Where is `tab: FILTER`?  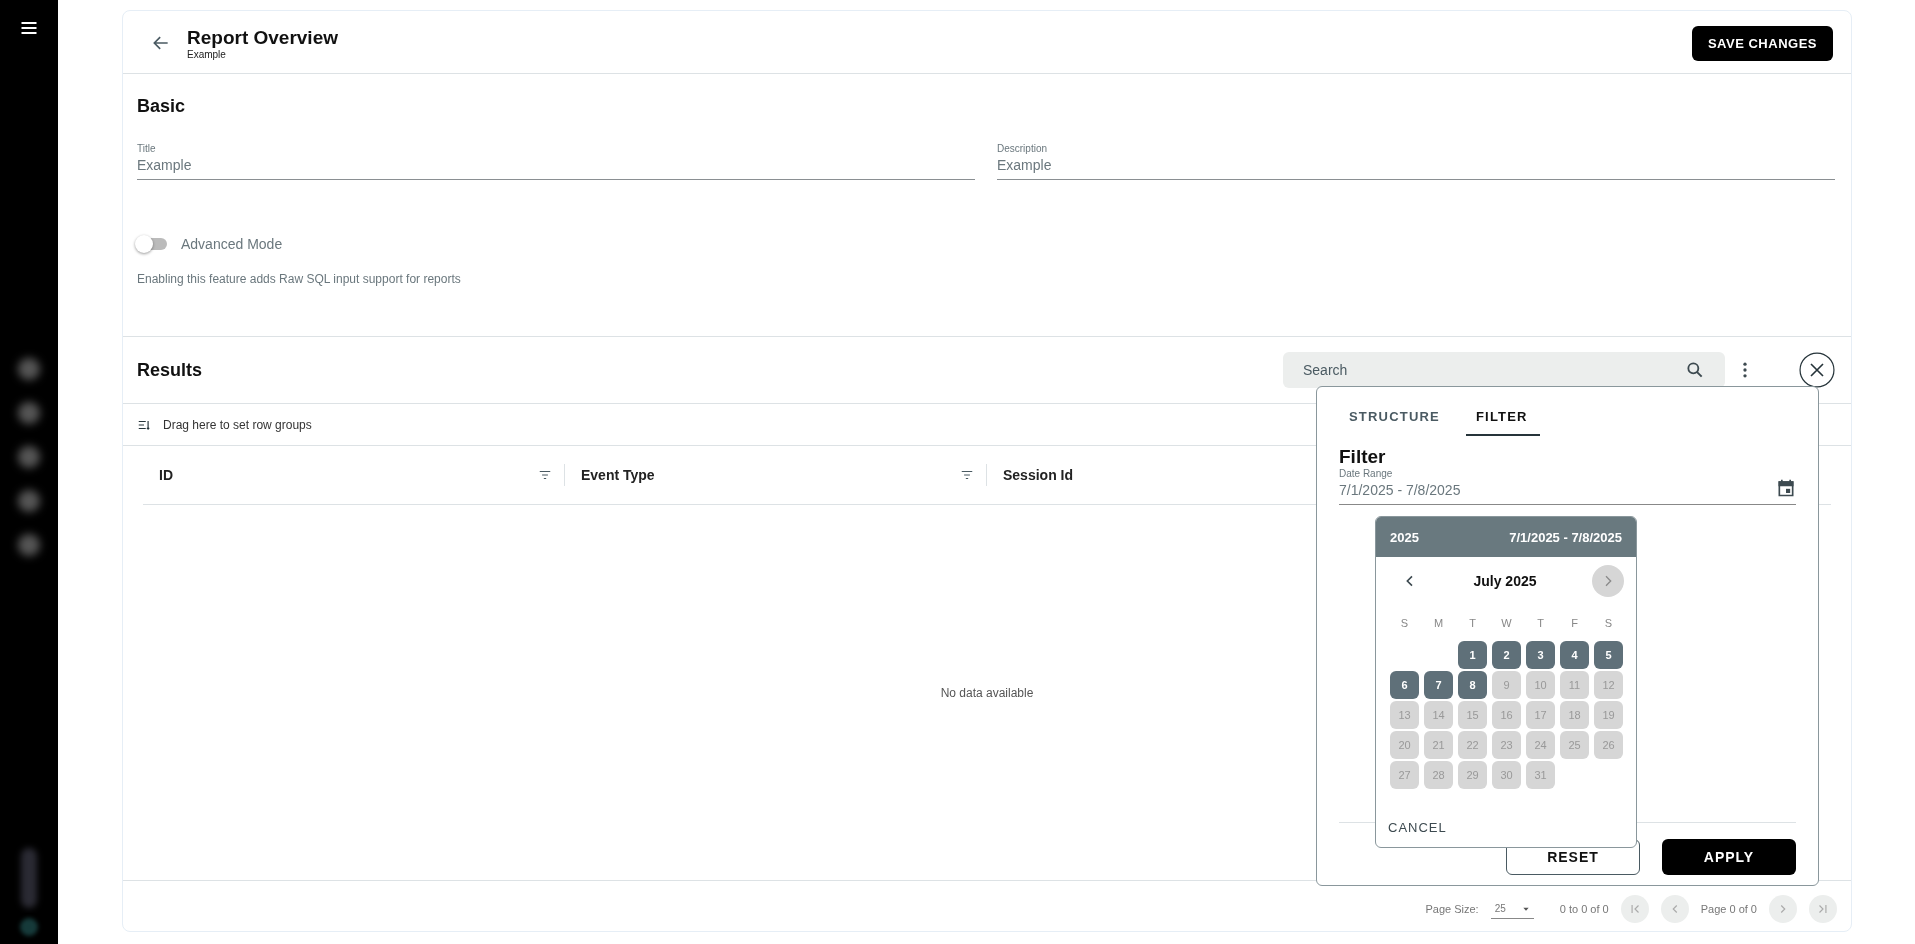 tab: FILTER is located at coordinates (1502, 417).